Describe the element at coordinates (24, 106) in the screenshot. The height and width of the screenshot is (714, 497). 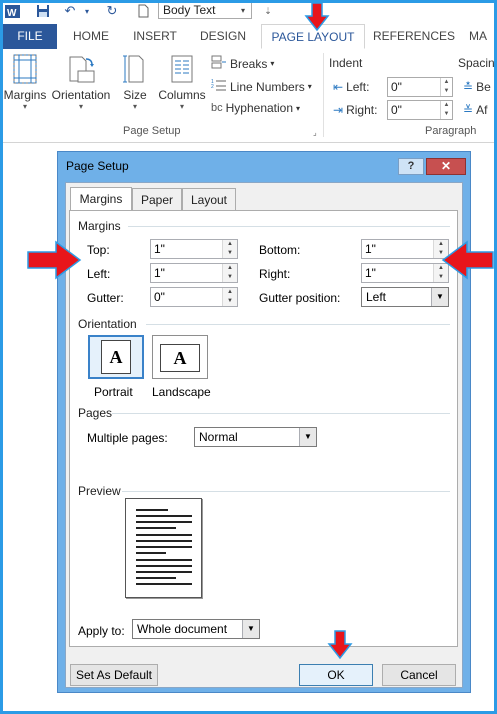
I see `margins-dropdown-icon: ▾` at that location.